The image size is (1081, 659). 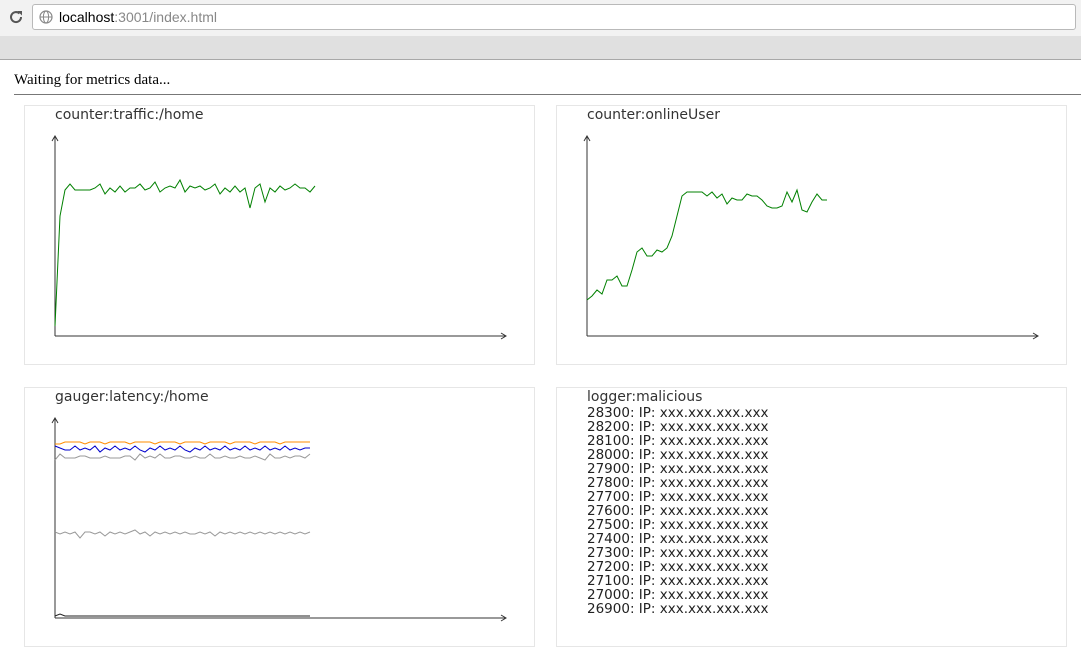 I want to click on traffic-chart, so click(x=279, y=237).